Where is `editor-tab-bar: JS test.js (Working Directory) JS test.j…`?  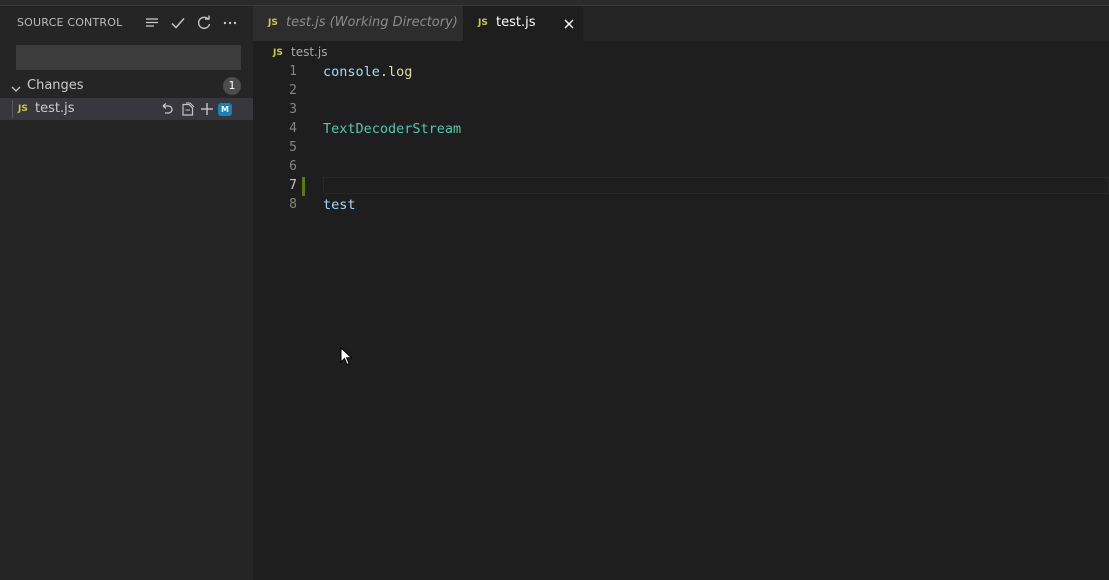 editor-tab-bar: JS test.js (Working Directory) JS test.j… is located at coordinates (681, 23).